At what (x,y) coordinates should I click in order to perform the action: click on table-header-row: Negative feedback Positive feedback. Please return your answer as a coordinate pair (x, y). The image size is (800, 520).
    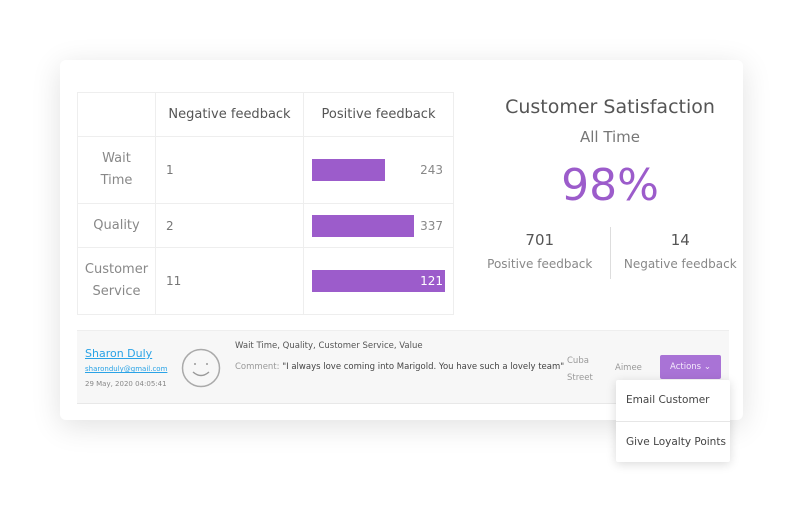
    Looking at the image, I should click on (265, 114).